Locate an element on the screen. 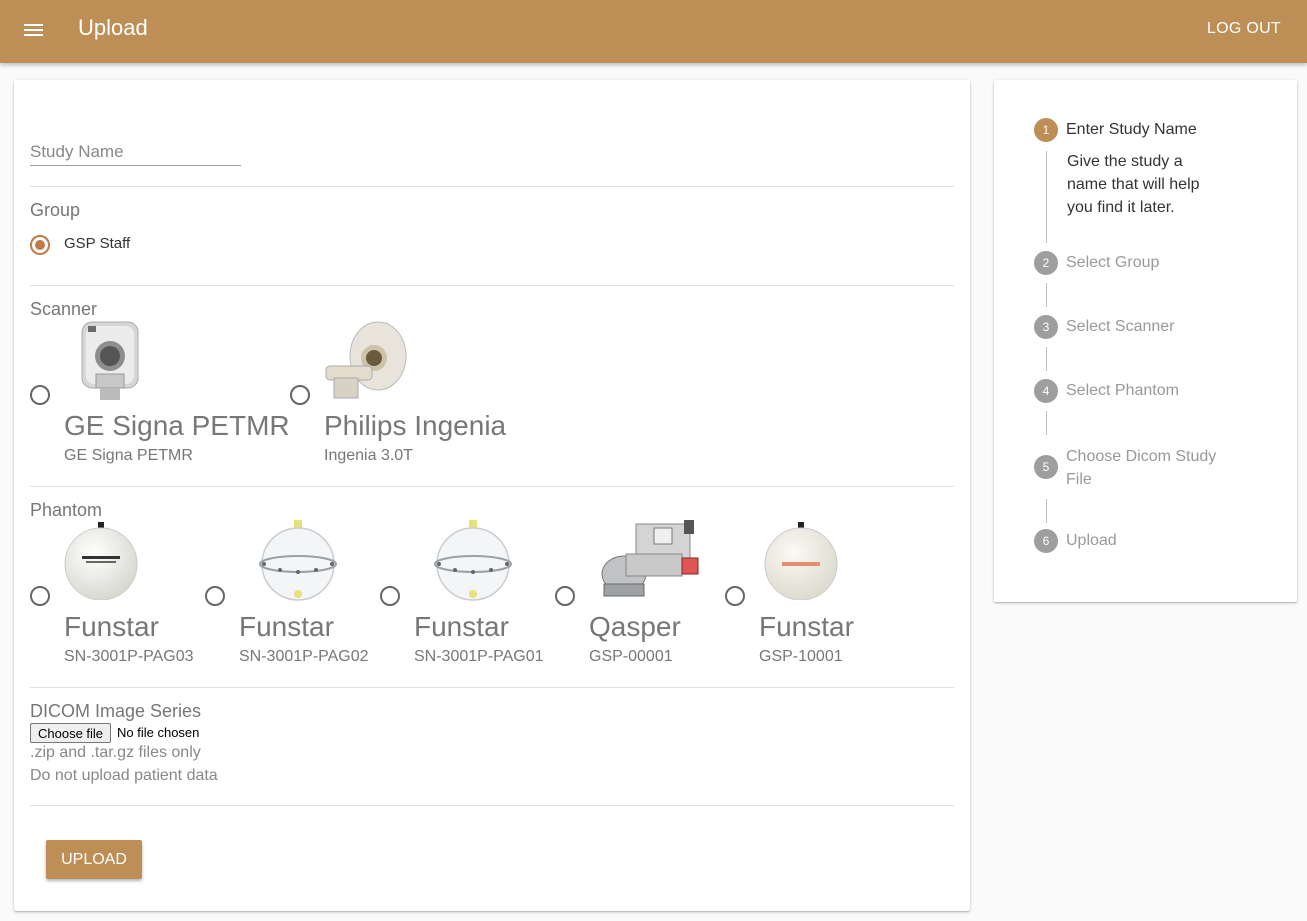 The height and width of the screenshot is (921, 1307). page-title: Upload is located at coordinates (113, 27).